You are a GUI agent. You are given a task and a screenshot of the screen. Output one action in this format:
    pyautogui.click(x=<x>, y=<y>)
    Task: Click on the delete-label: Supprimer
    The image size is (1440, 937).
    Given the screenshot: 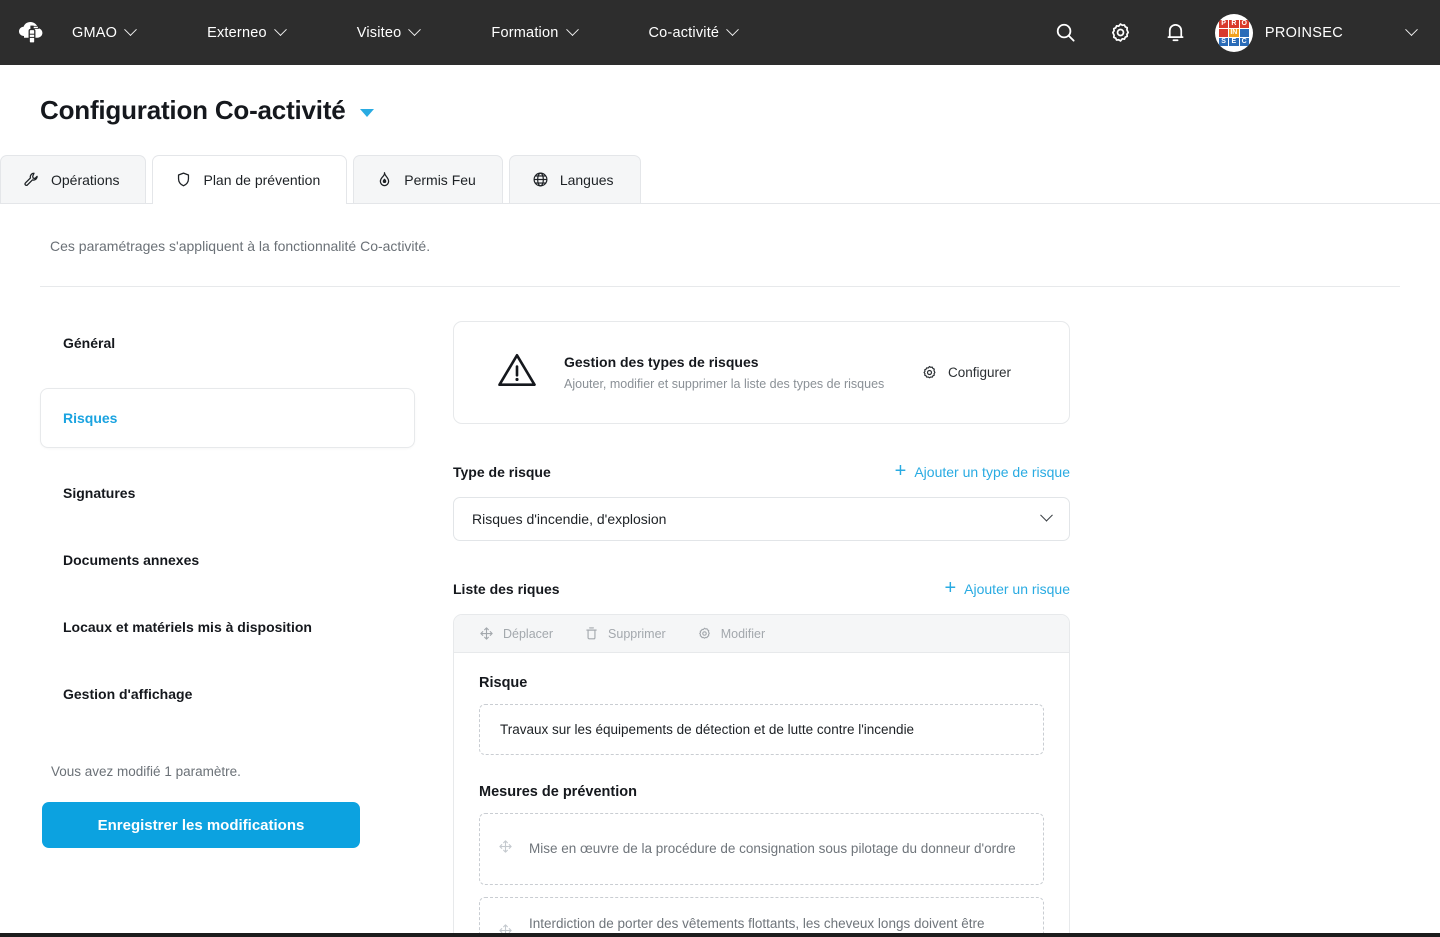 What is the action you would take?
    pyautogui.click(x=637, y=633)
    